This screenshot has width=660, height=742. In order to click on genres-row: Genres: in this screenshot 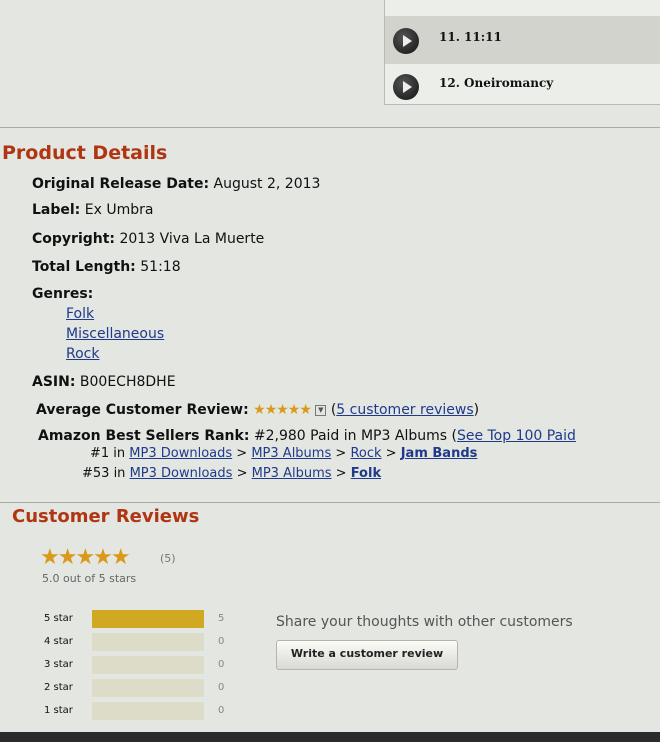, I will do `click(62, 294)`.